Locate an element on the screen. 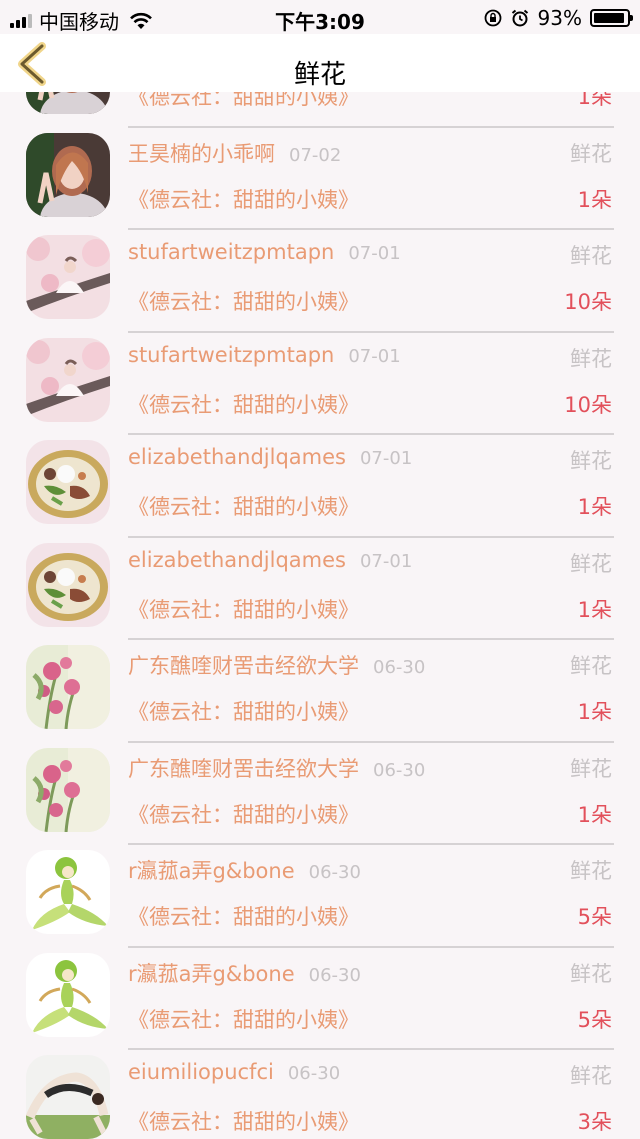  yoga-pose-avatar is located at coordinates (68, 1097).